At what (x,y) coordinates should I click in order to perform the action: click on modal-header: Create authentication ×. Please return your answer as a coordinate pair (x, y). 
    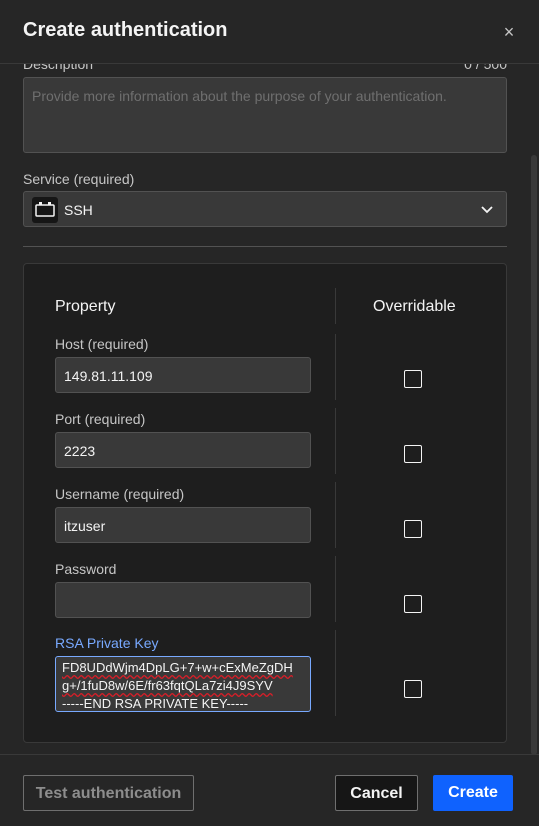
    Looking at the image, I should click on (269, 32).